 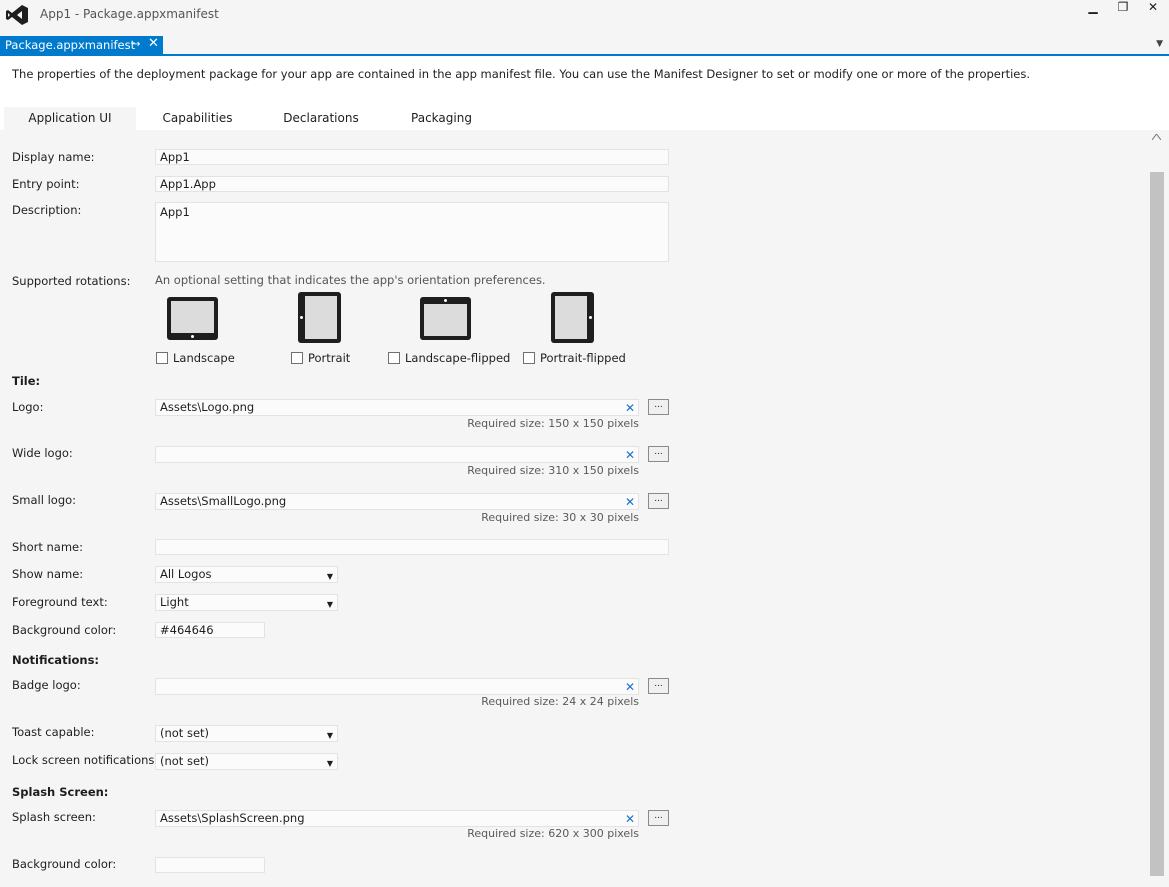 I want to click on small-logo-clear-icon: ✕, so click(x=630, y=502).